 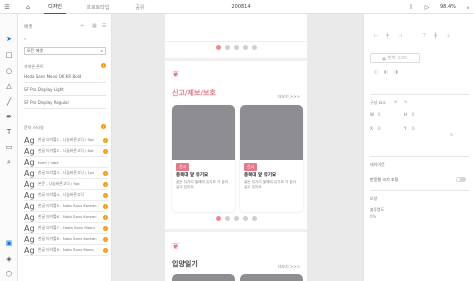 What do you see at coordinates (65, 51) in the screenshot?
I see `asset-filter-select: 모든 에셋 ∨` at bounding box center [65, 51].